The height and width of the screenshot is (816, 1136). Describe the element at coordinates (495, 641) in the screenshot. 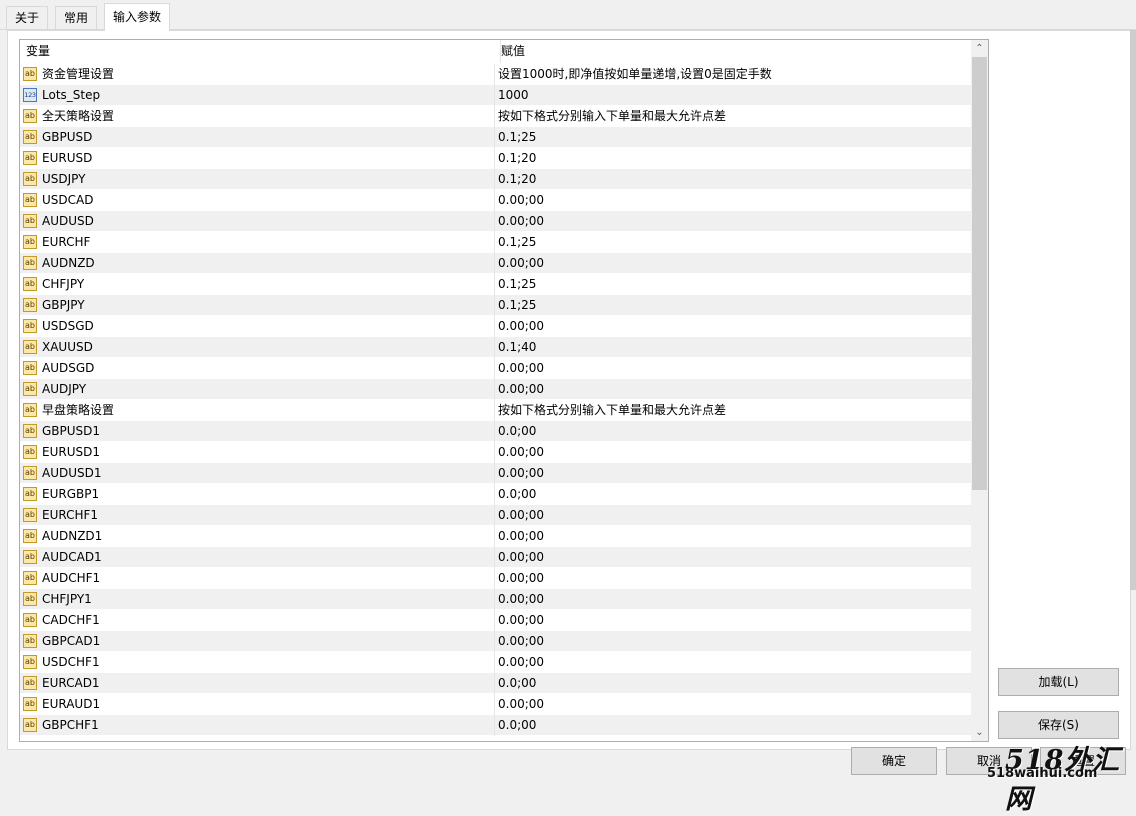

I see `table-row: ab GBPCAD1 0.00;00` at that location.